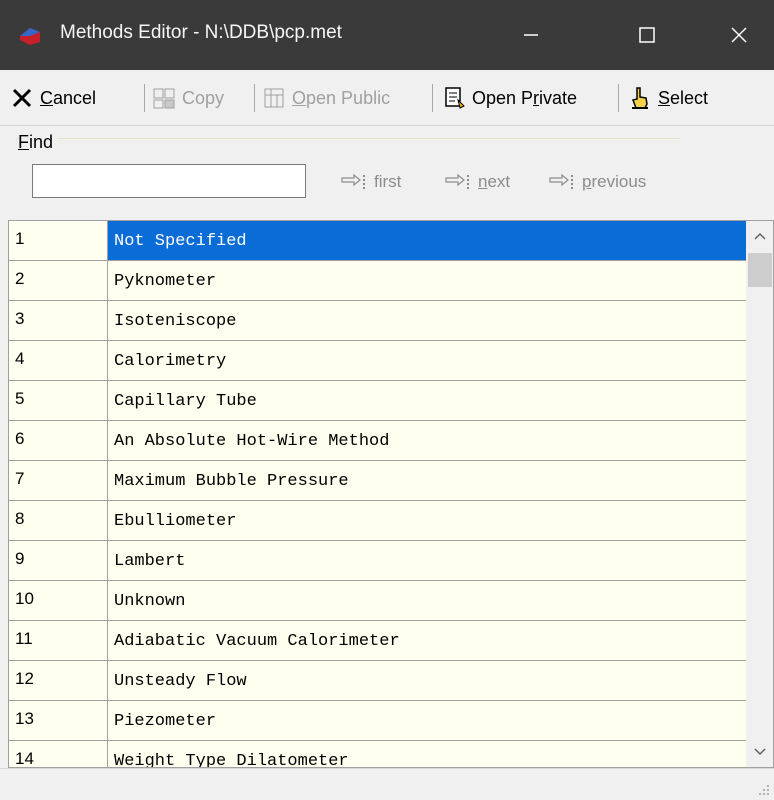 Image resolution: width=774 pixels, height=800 pixels. What do you see at coordinates (58, 681) in the screenshot?
I see `row-number-cell: 12` at bounding box center [58, 681].